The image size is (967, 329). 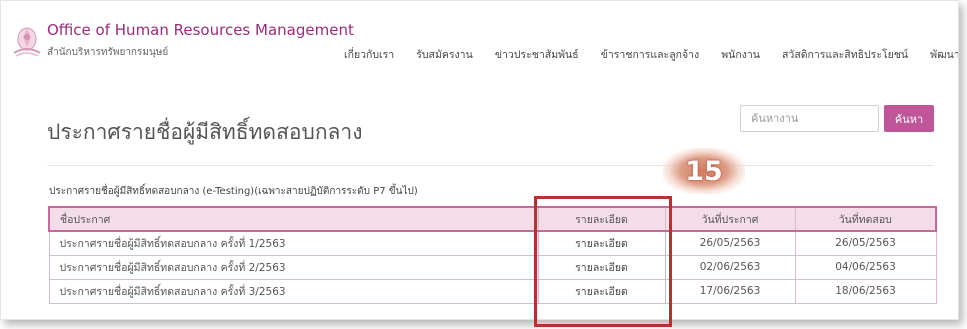 I want to click on nav-item-news: ข่าวประชาสัมพันธ์, so click(x=537, y=54).